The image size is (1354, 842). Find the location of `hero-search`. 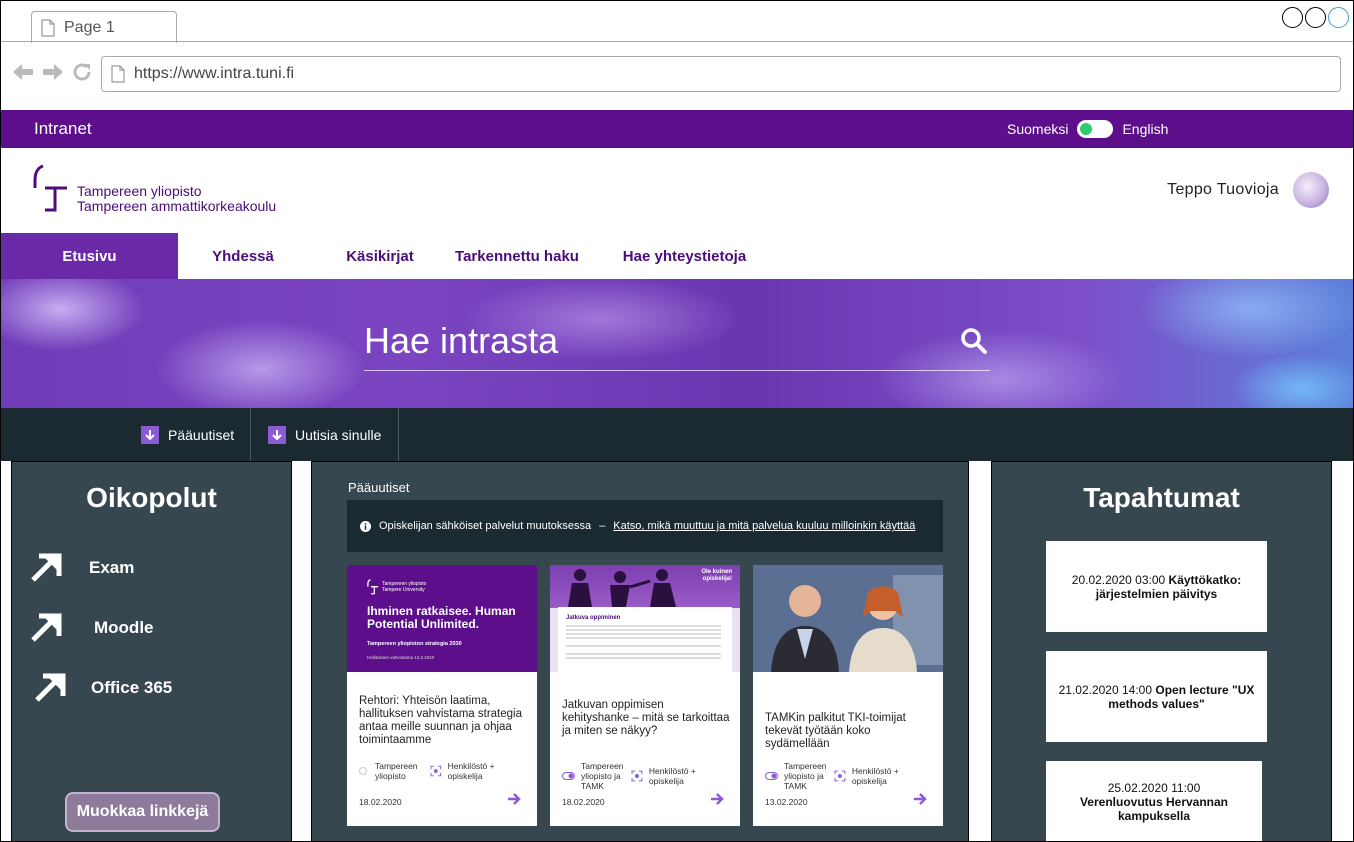

hero-search is located at coordinates (677, 344).